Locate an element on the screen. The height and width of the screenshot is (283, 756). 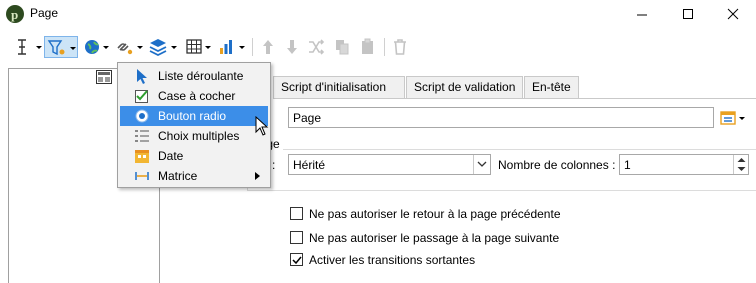
checkbox-icon is located at coordinates (142, 96).